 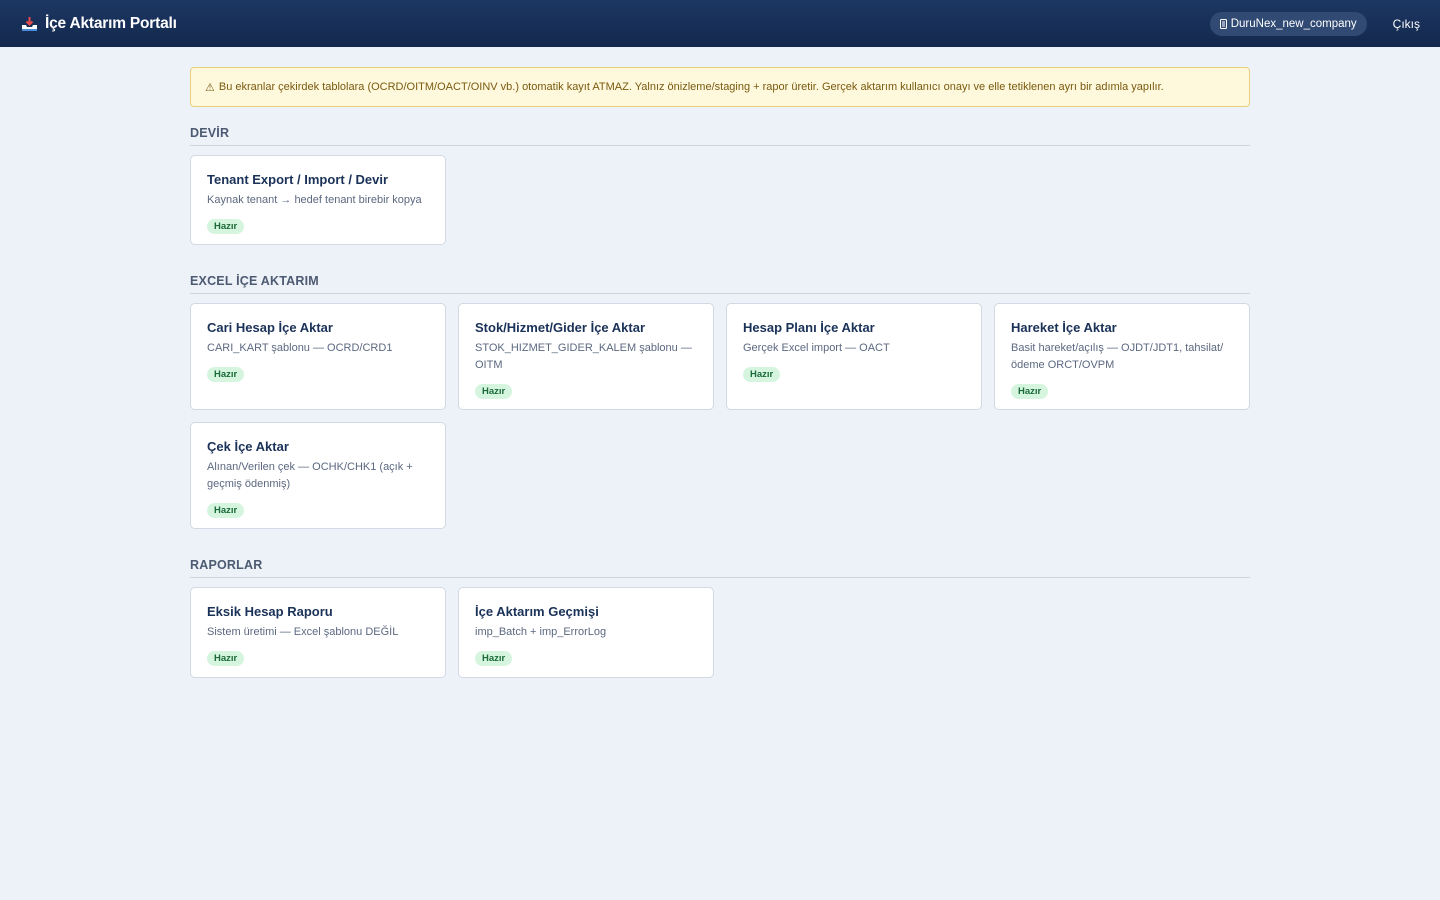 I want to click on company-name: DuruNex_new_company, so click(x=1293, y=23).